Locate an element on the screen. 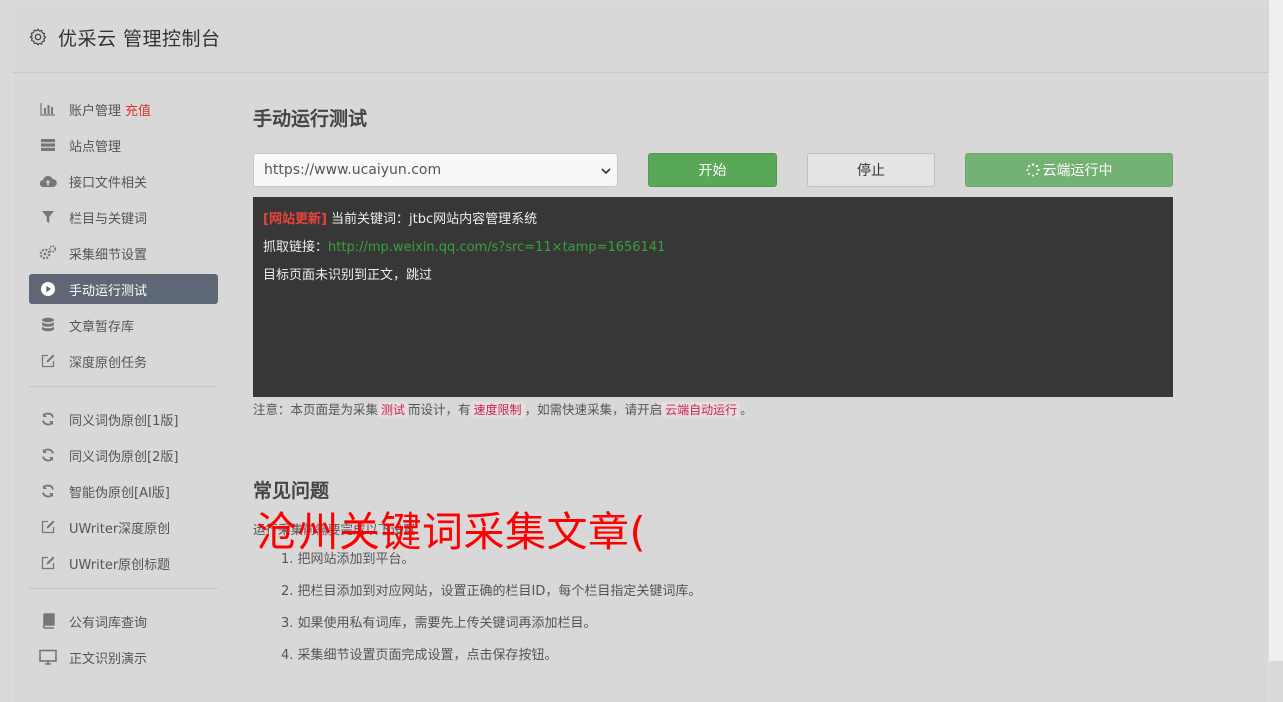 The image size is (1283, 702). stop-button: 停止 is located at coordinates (871, 170).